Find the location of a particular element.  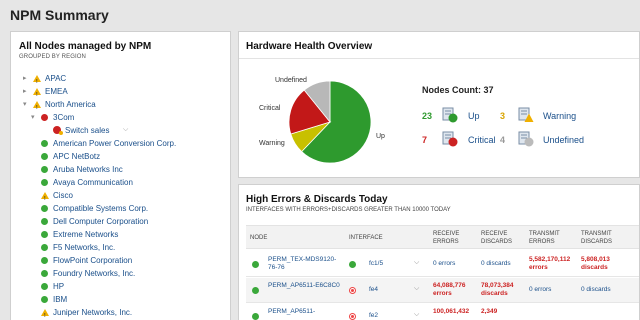

receive-errors-value: 64,088,776 errors is located at coordinates (455, 290).